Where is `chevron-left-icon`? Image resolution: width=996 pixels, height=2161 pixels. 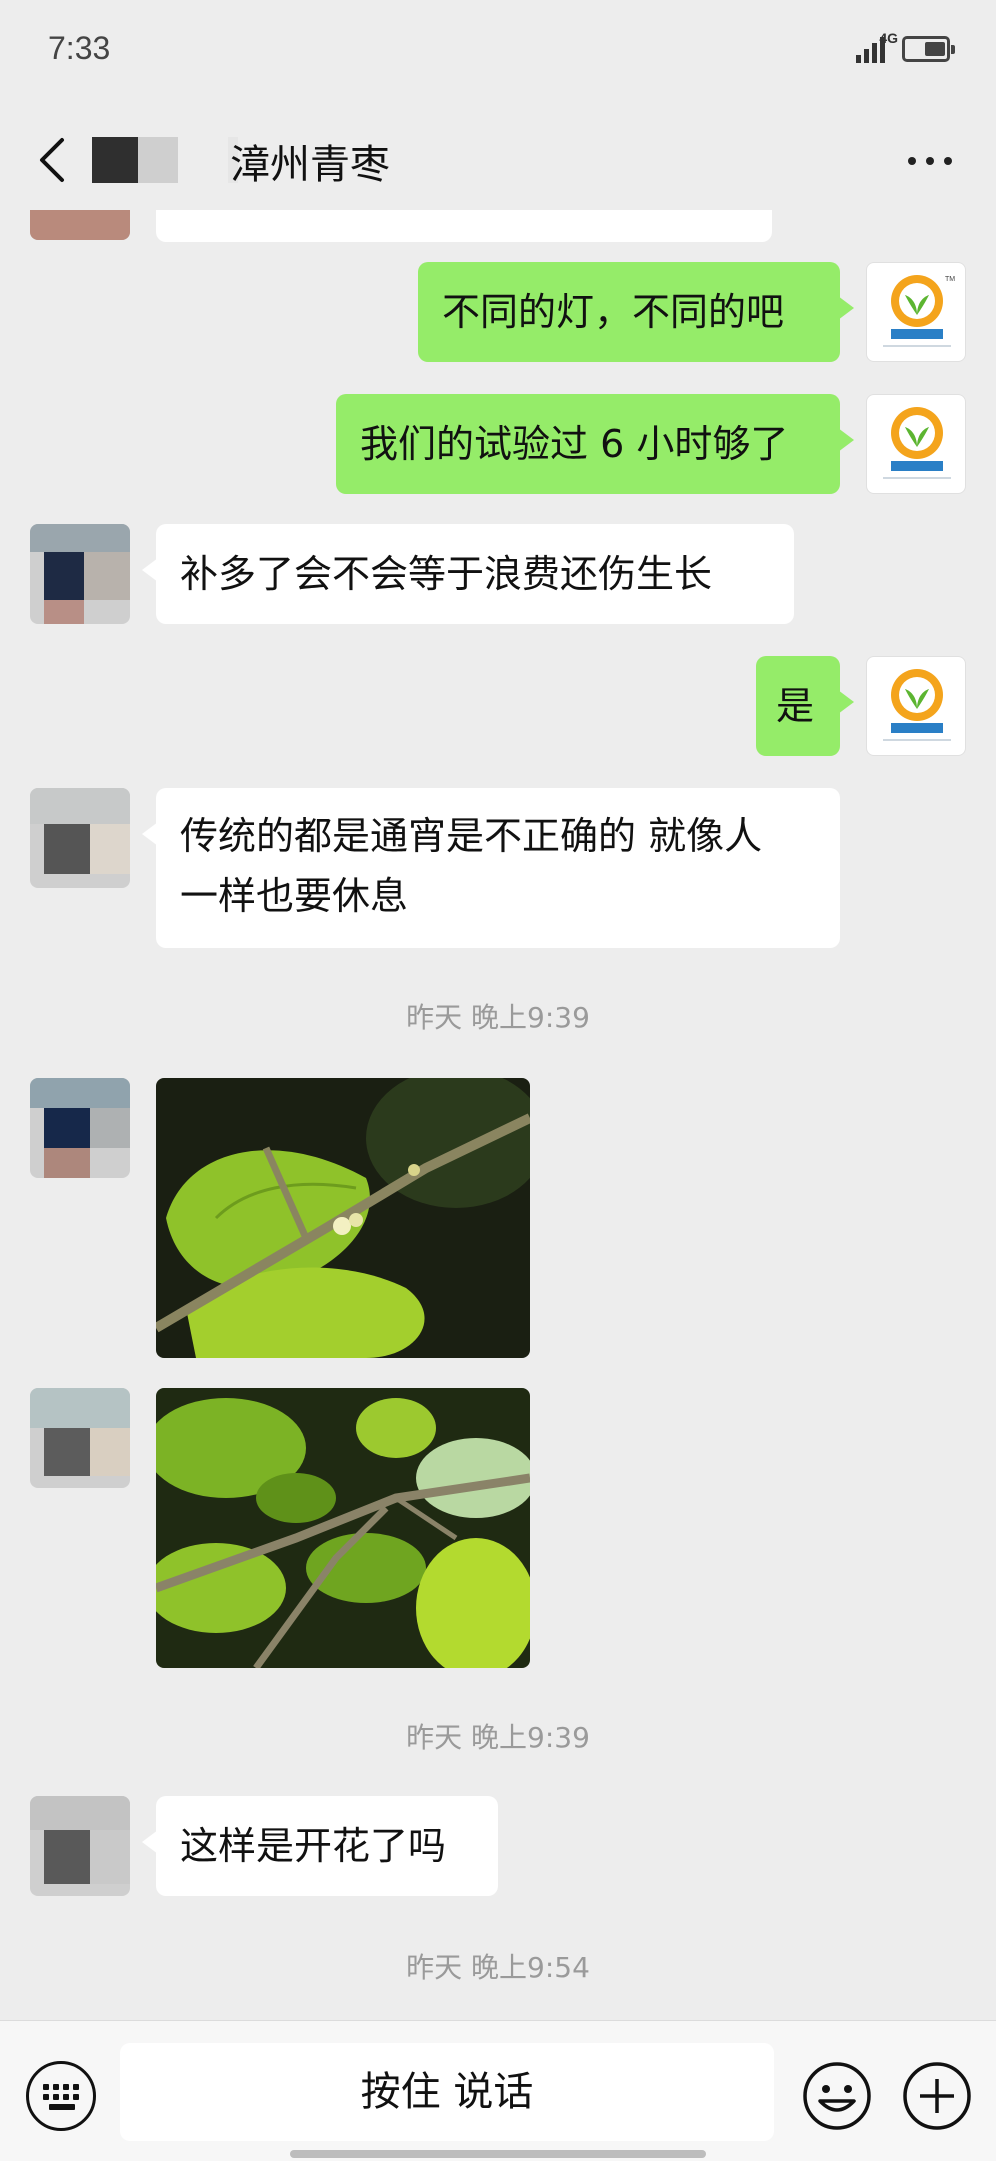 chevron-left-icon is located at coordinates (52, 160).